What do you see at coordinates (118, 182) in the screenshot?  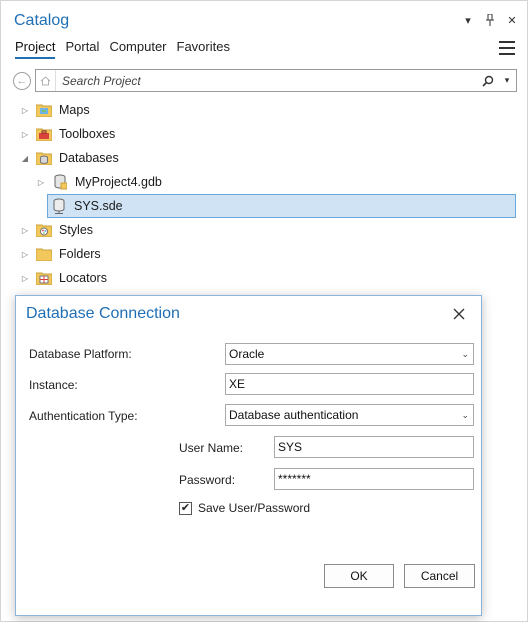 I see `tree-item-label: MyProject4.gdb` at bounding box center [118, 182].